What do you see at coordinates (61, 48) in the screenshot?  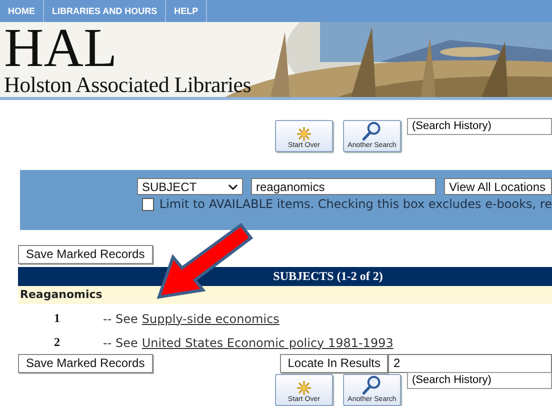 I see `site-title: HAL` at bounding box center [61, 48].